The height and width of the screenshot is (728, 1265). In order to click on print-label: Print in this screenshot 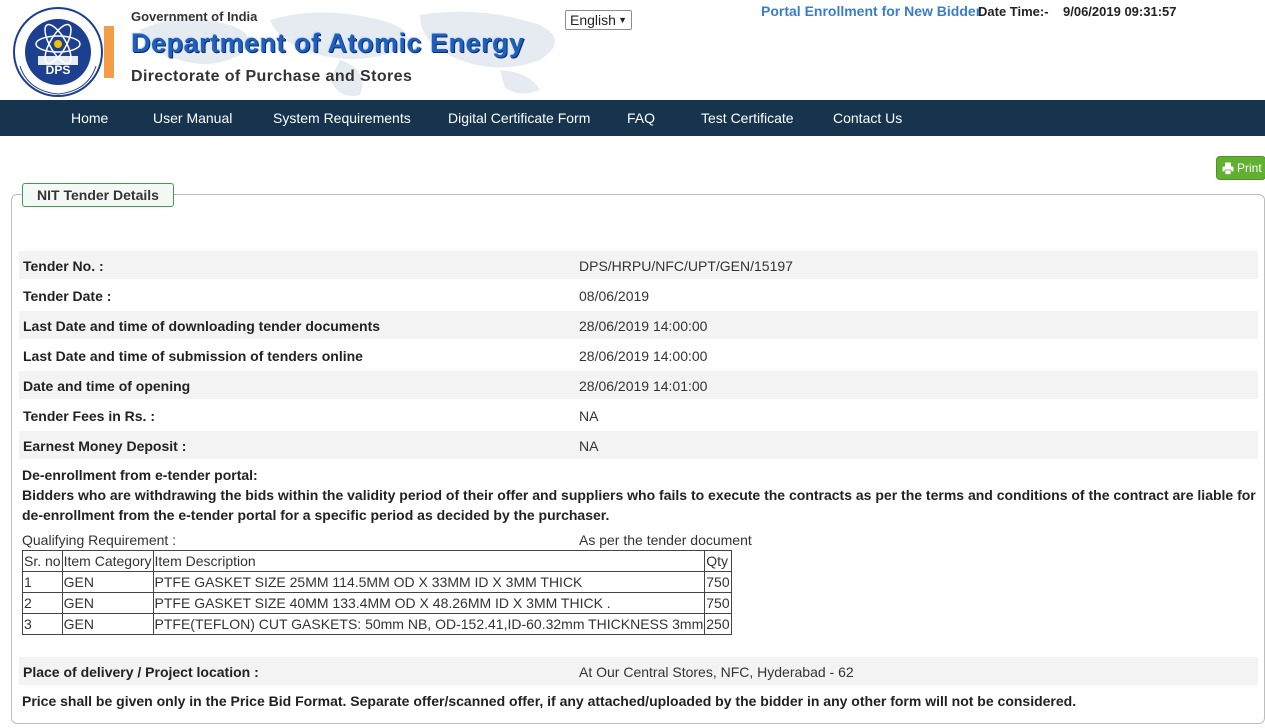, I will do `click(1249, 168)`.